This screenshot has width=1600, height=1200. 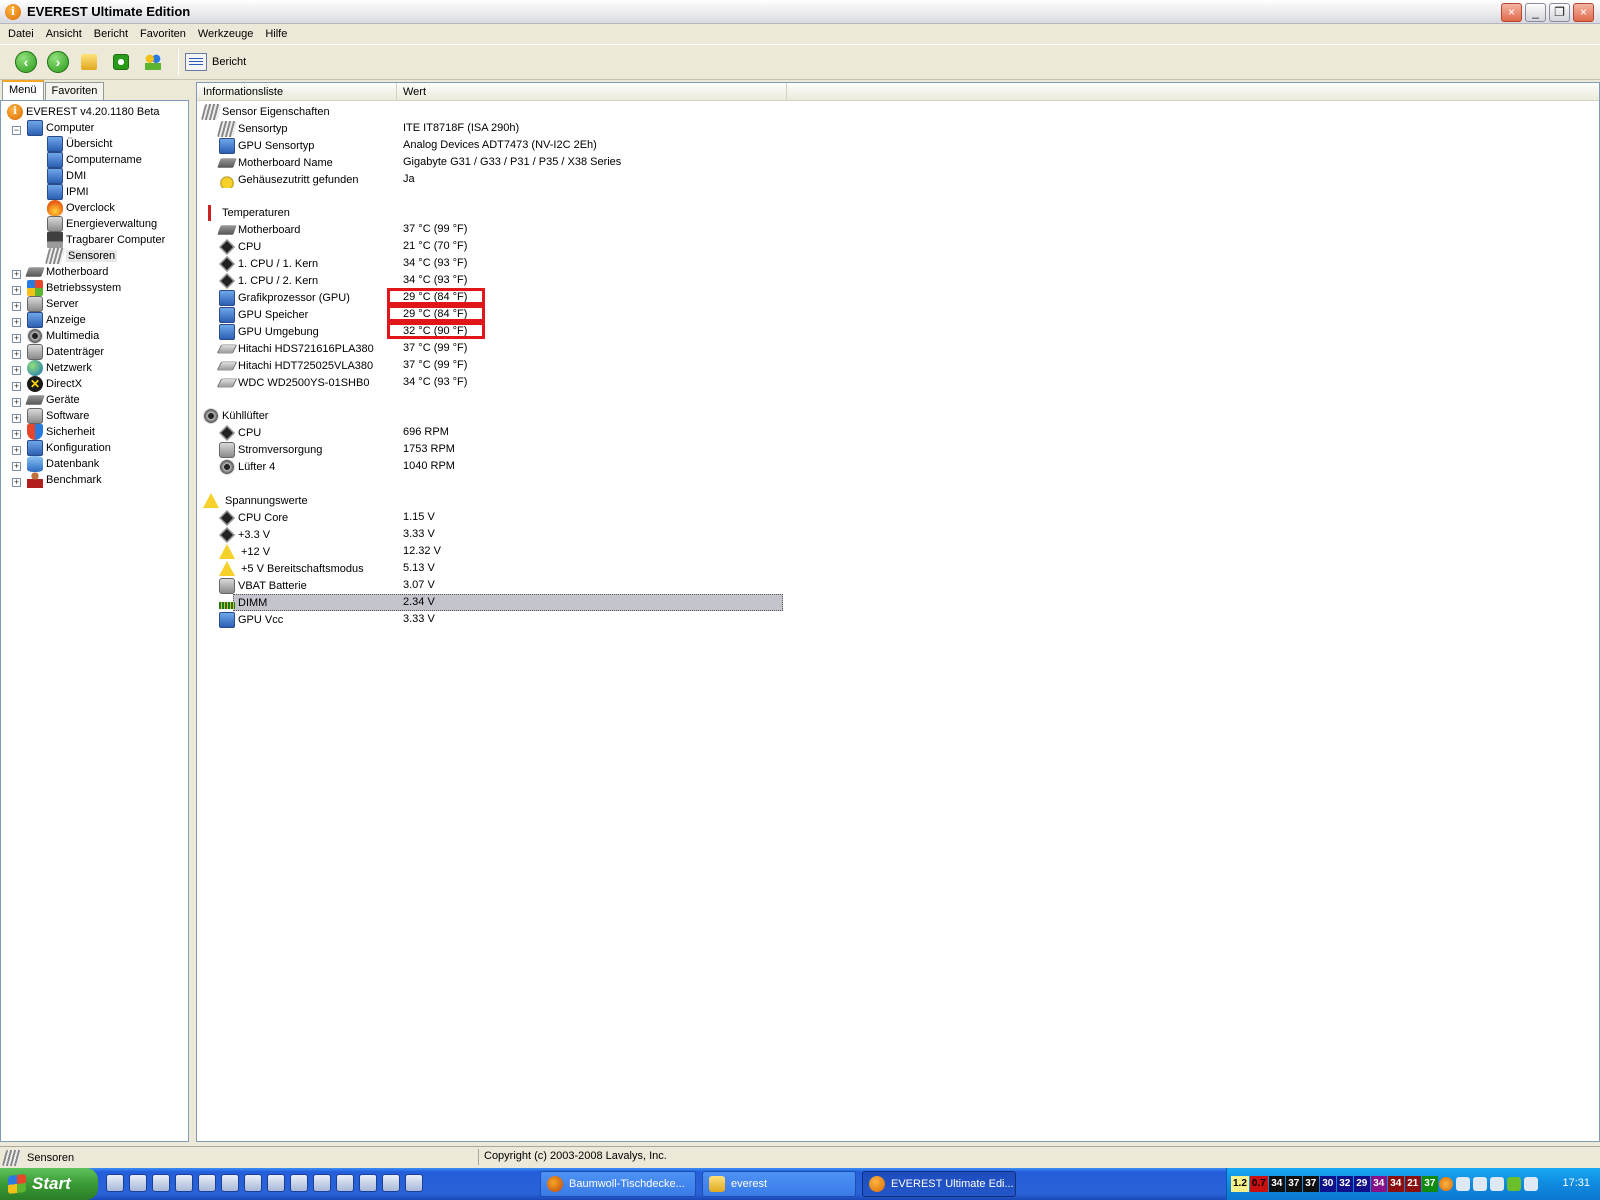 What do you see at coordinates (63, 336) in the screenshot?
I see `tree-node-multimedia: Multimedia` at bounding box center [63, 336].